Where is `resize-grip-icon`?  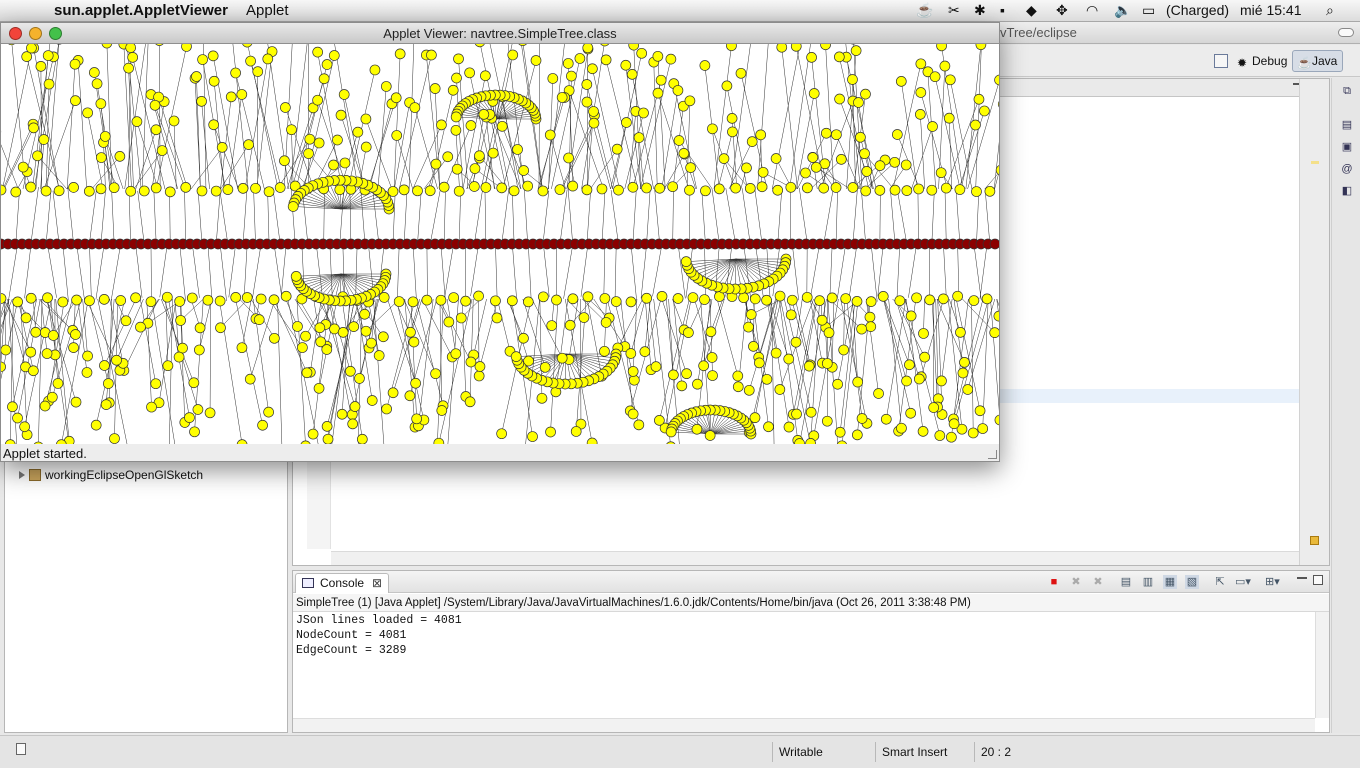 resize-grip-icon is located at coordinates (992, 454).